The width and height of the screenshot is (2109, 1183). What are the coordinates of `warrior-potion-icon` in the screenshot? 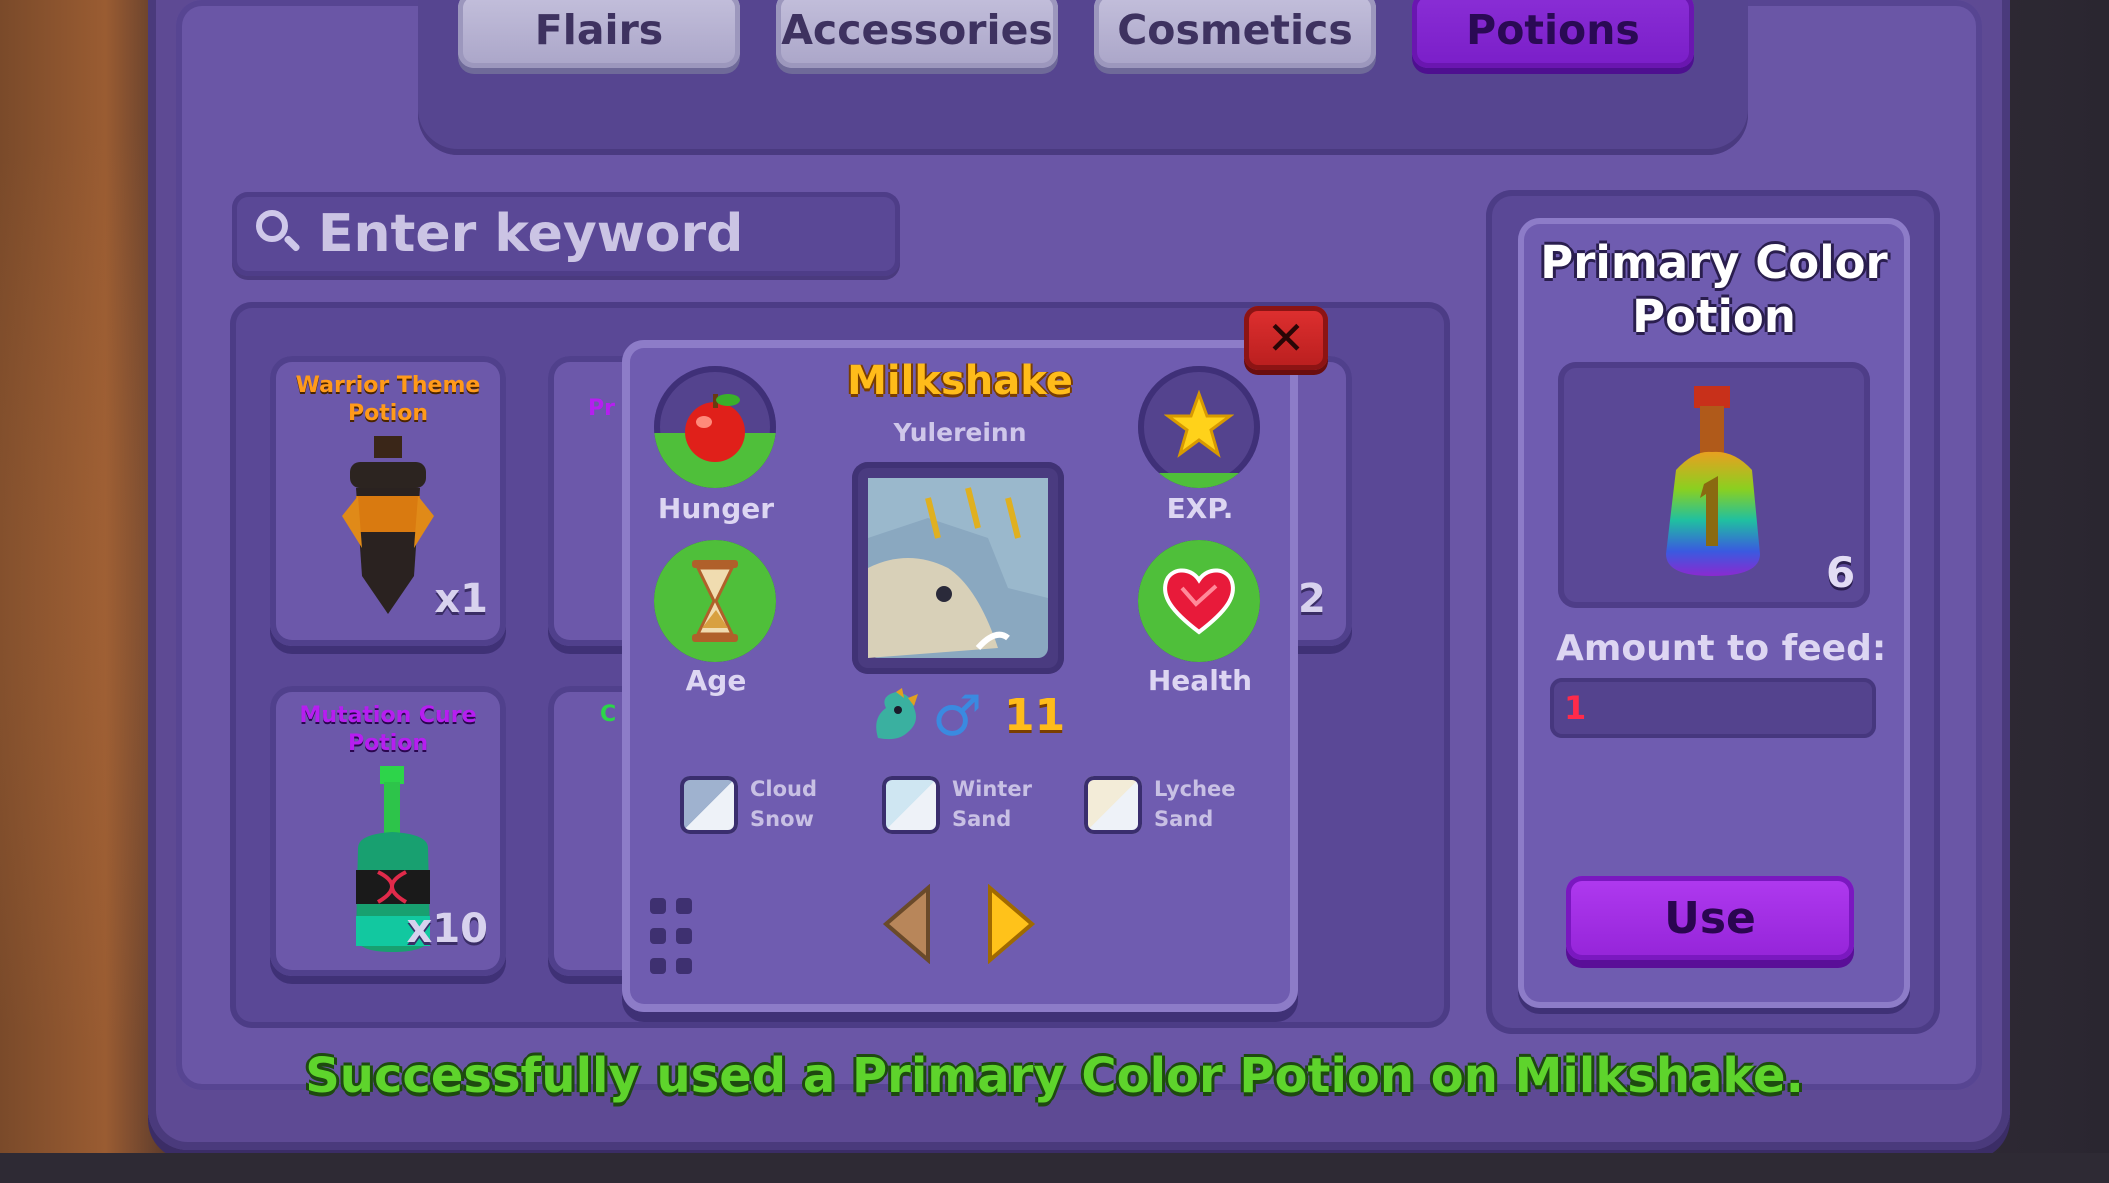 It's located at (388, 525).